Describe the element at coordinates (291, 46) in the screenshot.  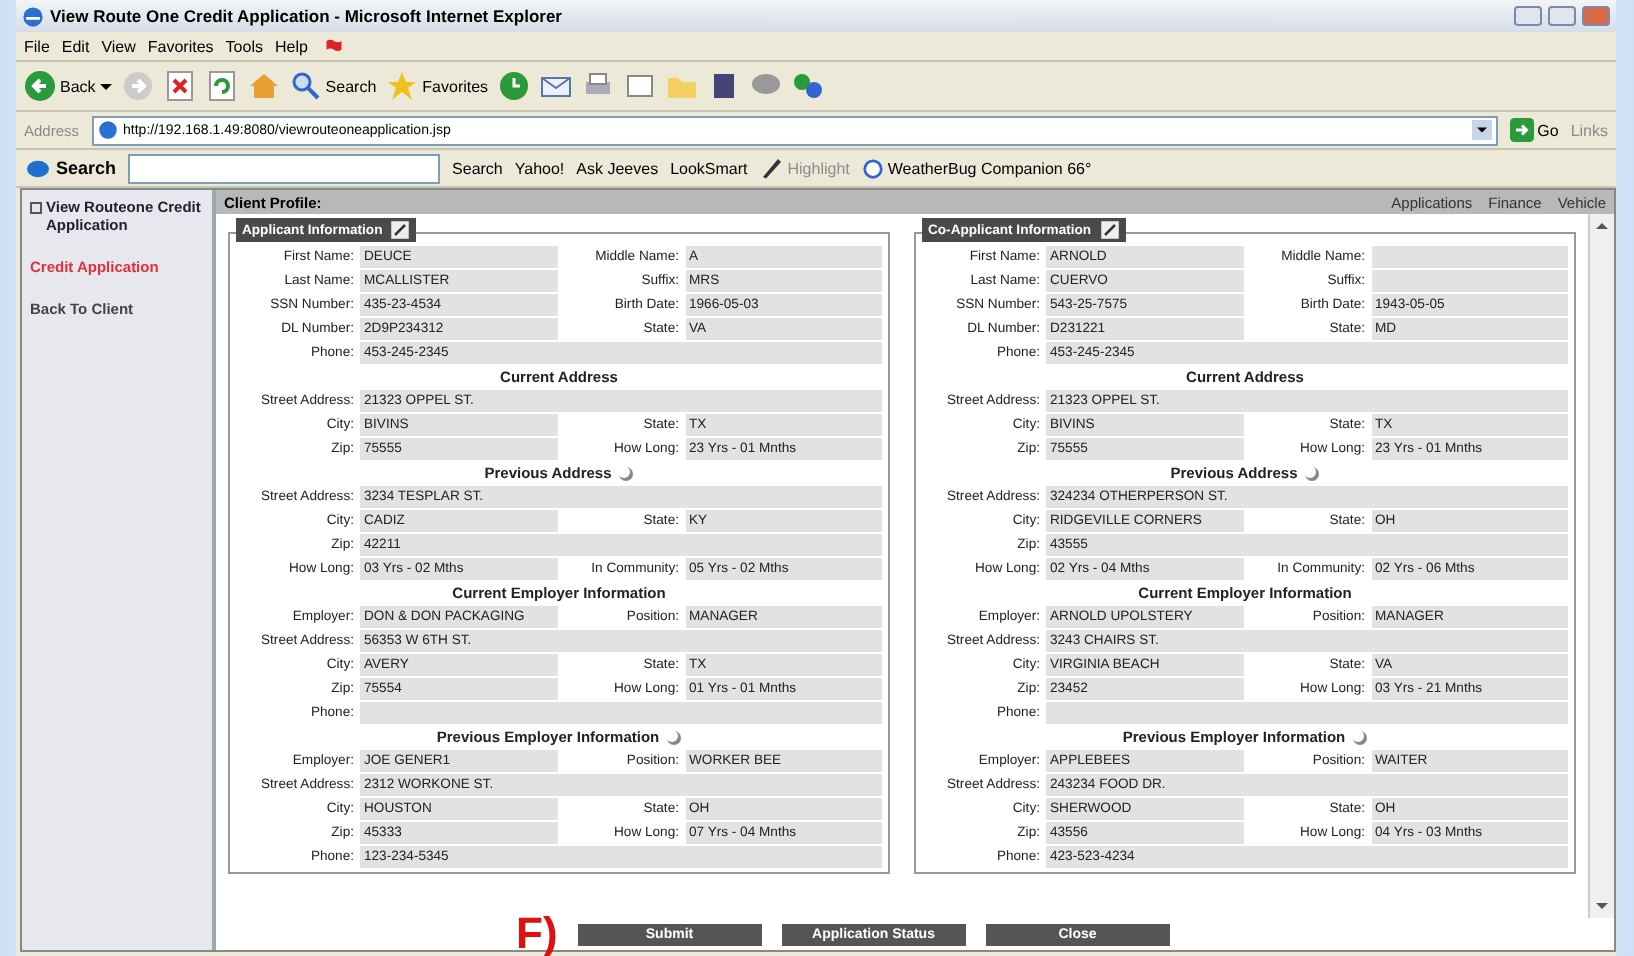
I see `menu-item: Help` at that location.